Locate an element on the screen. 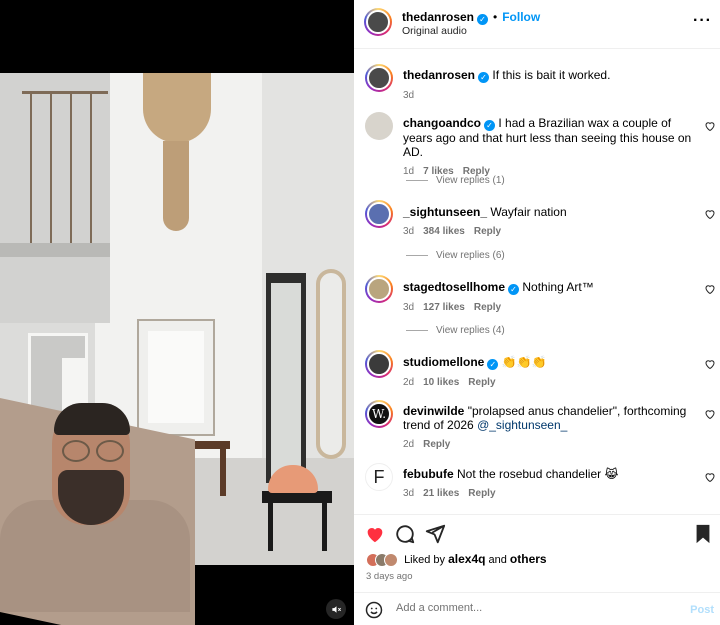 Image resolution: width=720 pixels, height=625 pixels. more-options-icon: ··· is located at coordinates (702, 21).